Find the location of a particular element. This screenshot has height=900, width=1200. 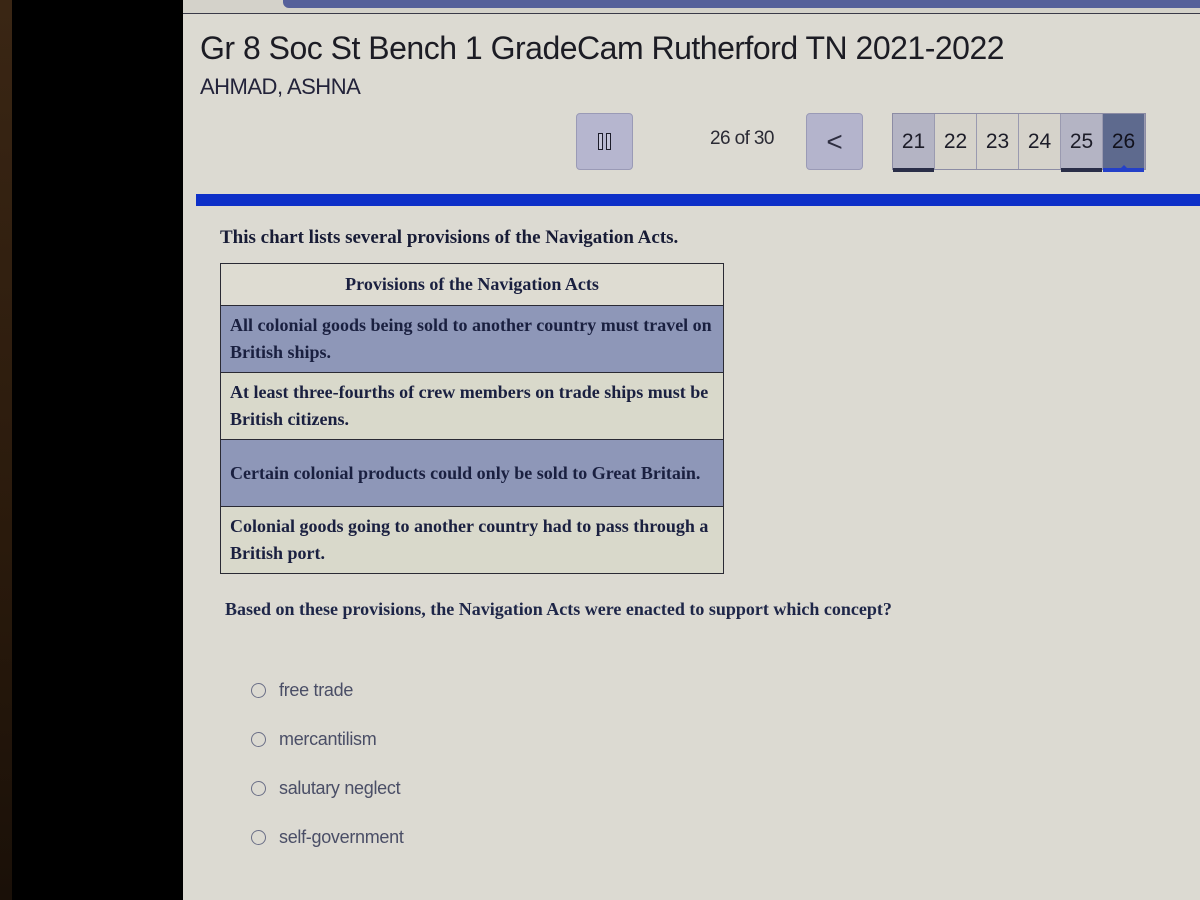

browser-top-strip is located at coordinates (691, 7).